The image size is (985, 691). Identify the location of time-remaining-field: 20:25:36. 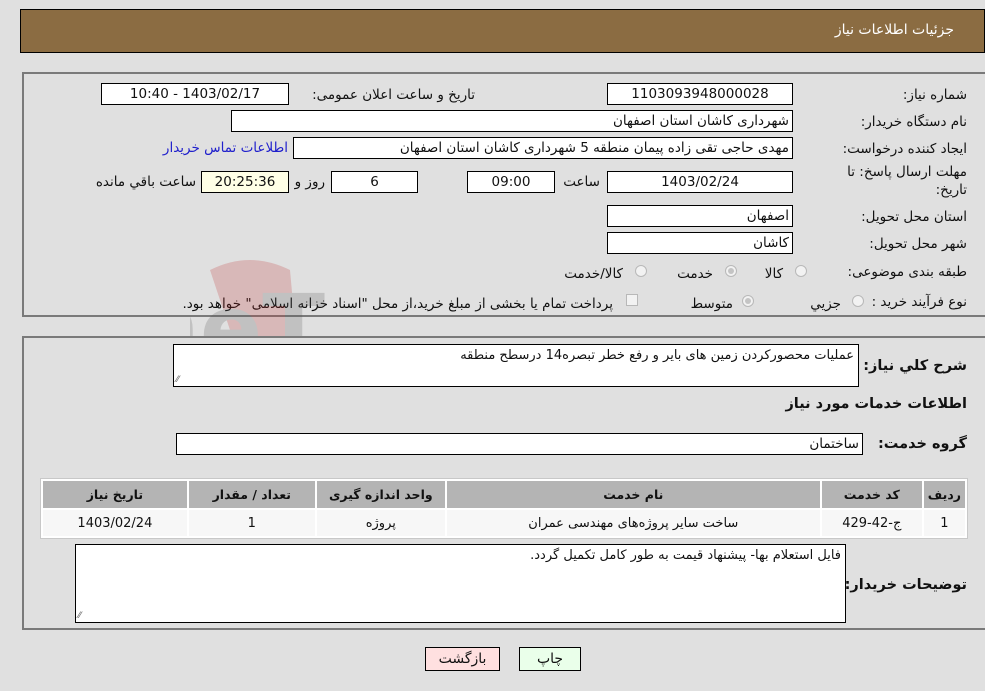
(245, 182).